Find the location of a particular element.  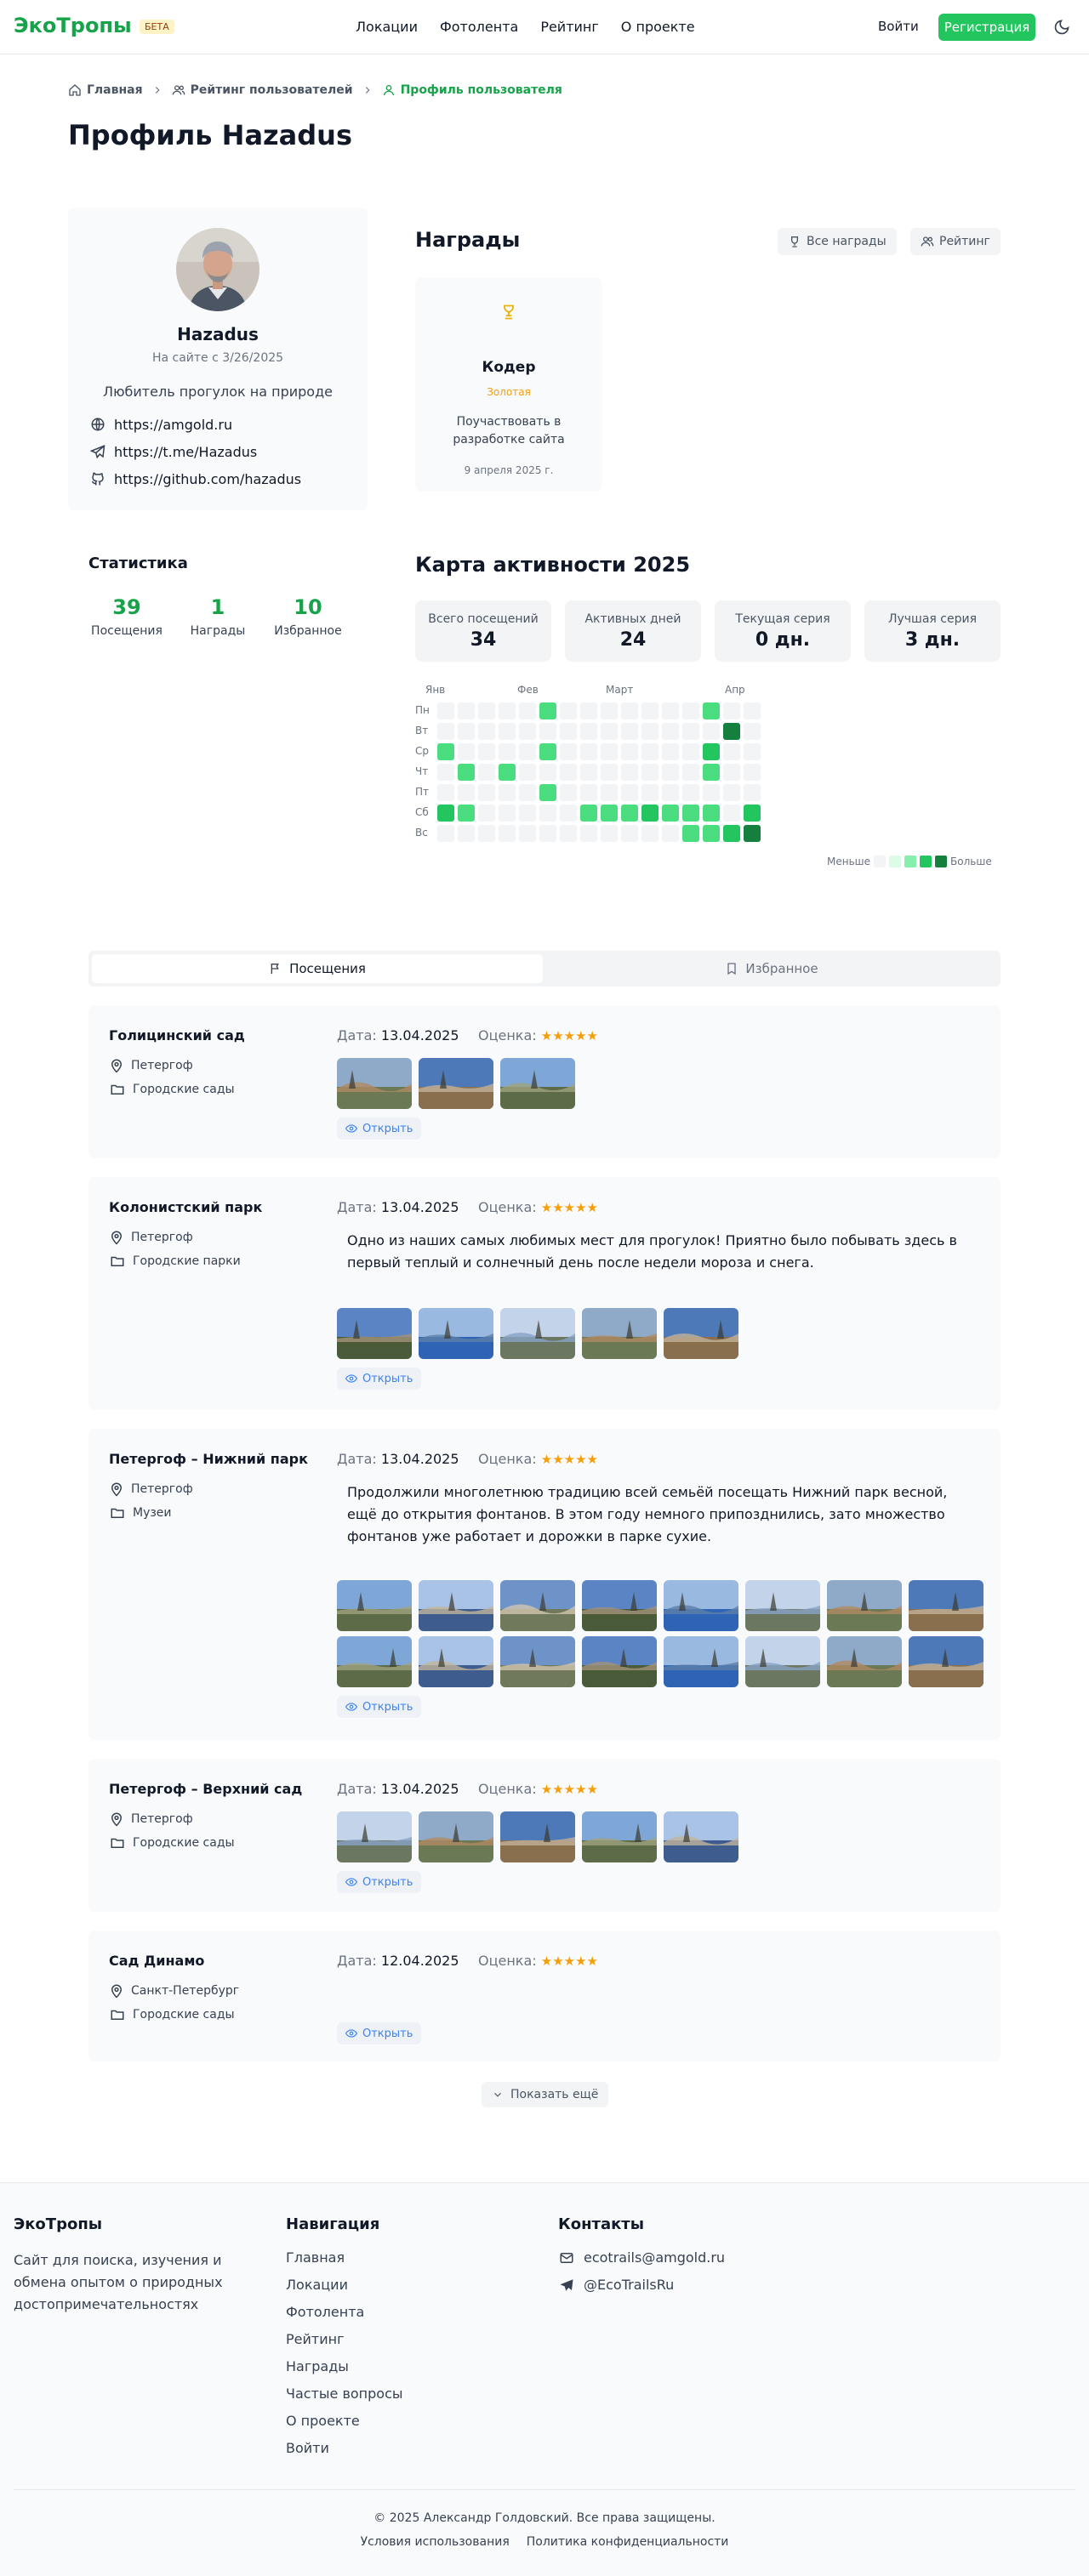

visit-city-label: Санкт-Петербург is located at coordinates (185, 1991).